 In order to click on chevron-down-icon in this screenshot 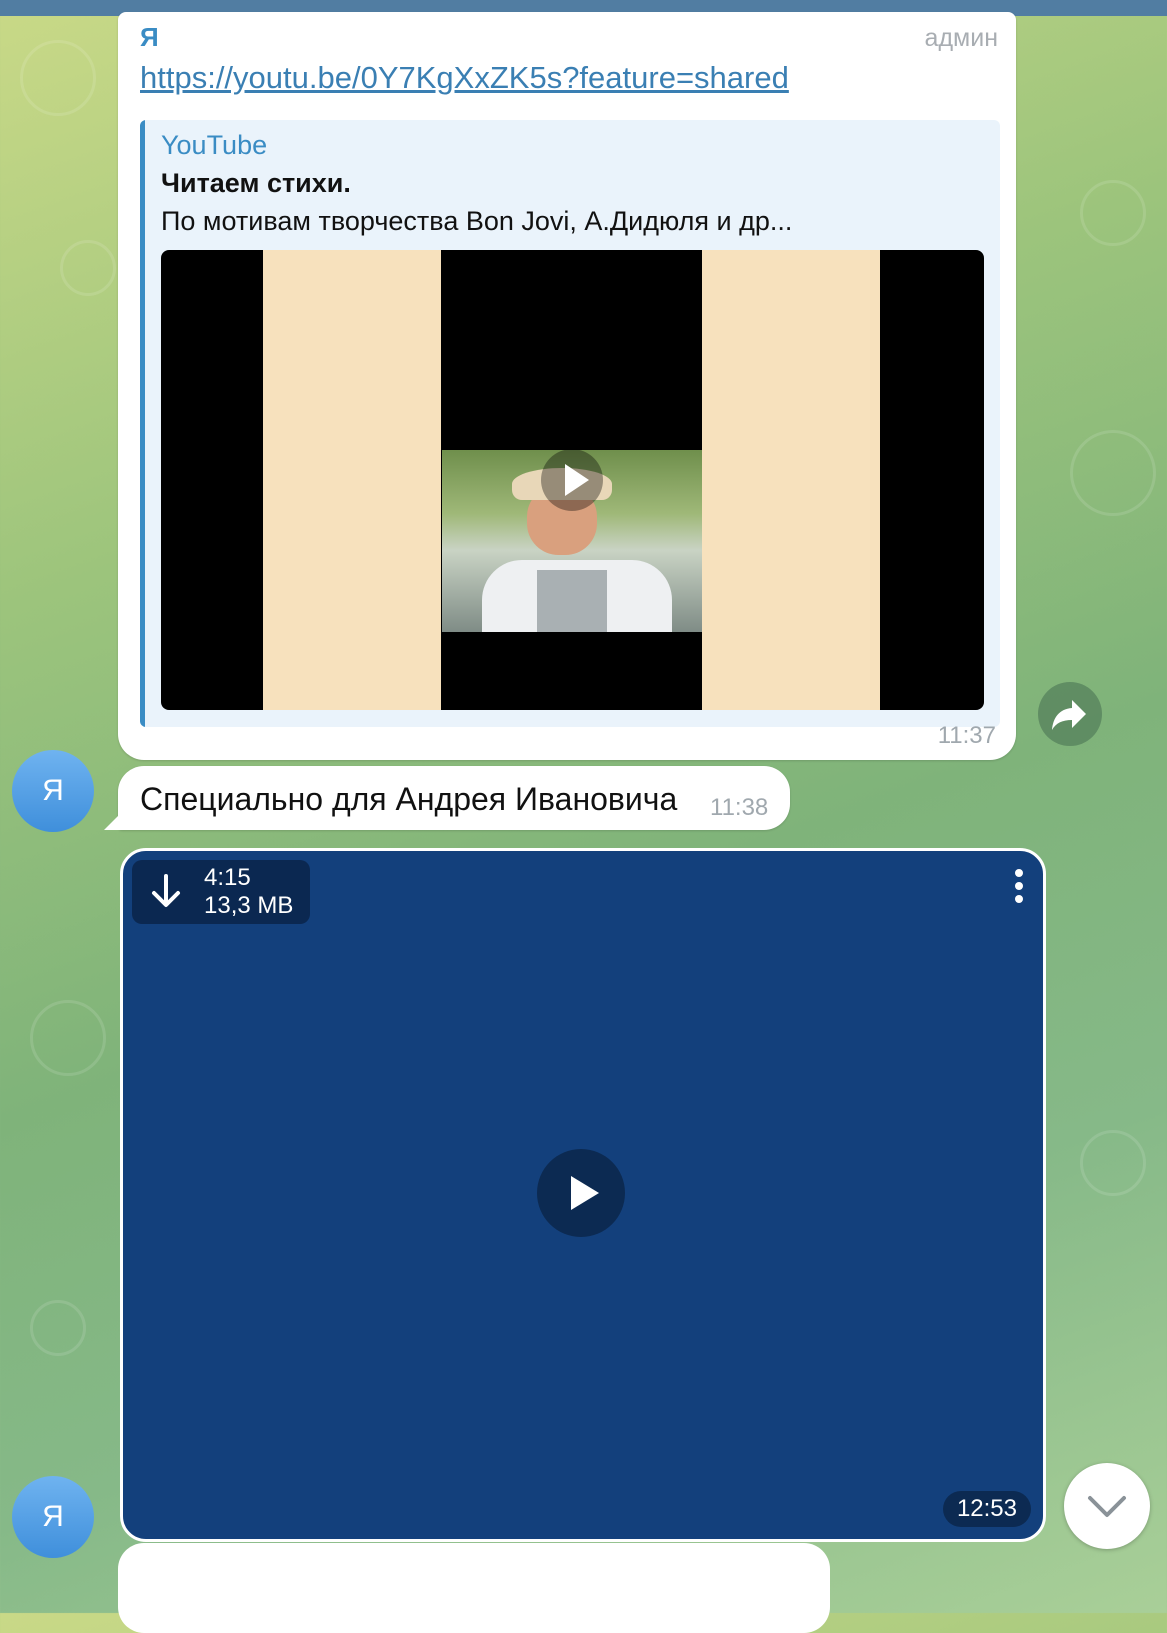, I will do `click(1107, 1506)`.